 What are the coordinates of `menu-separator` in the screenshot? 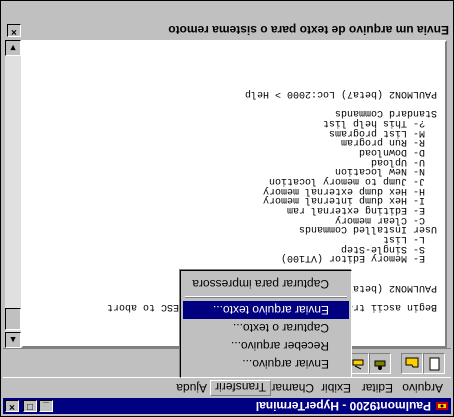 It's located at (266, 297).